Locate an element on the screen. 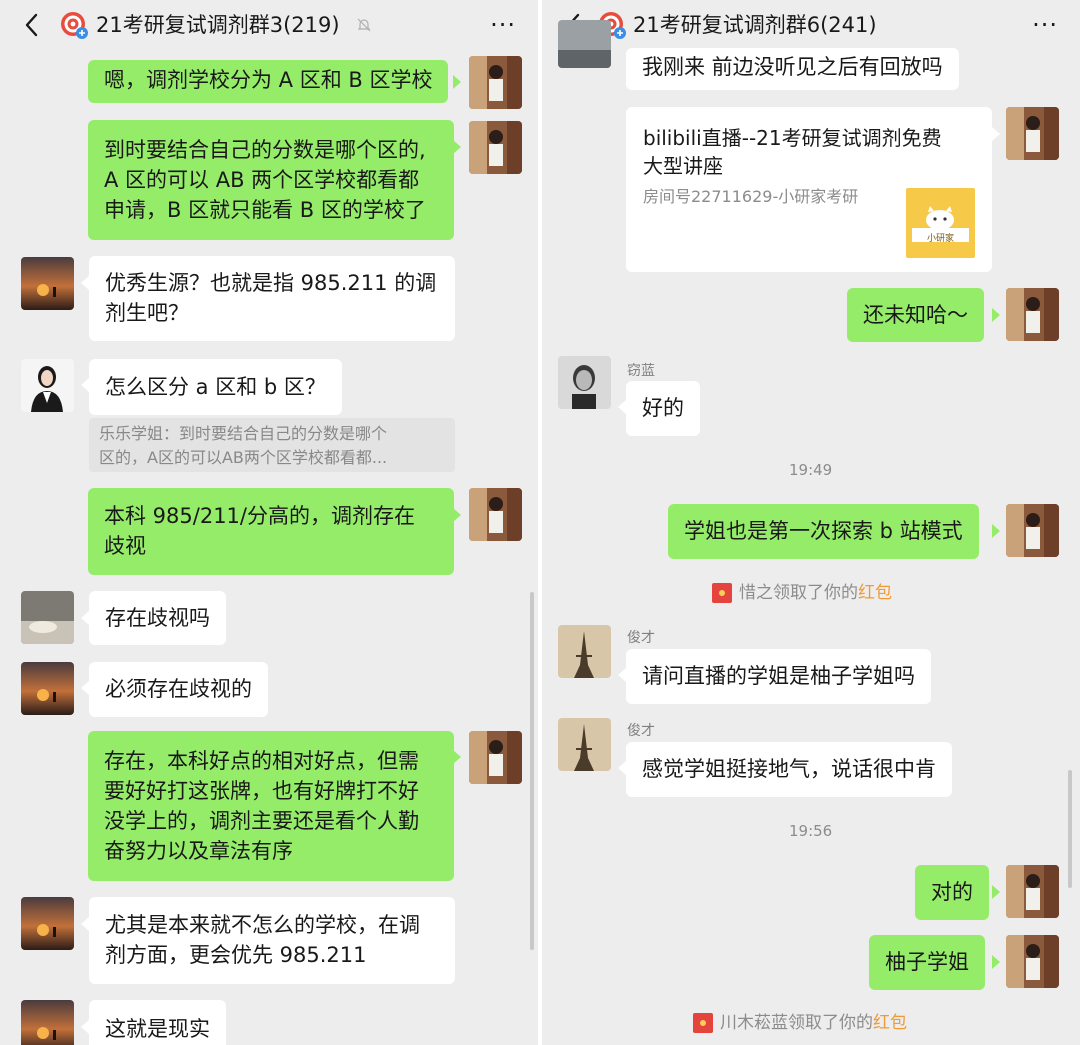 This screenshot has width=1080, height=1045. message-bubble-mine: 柚子学姐 is located at coordinates (927, 962).